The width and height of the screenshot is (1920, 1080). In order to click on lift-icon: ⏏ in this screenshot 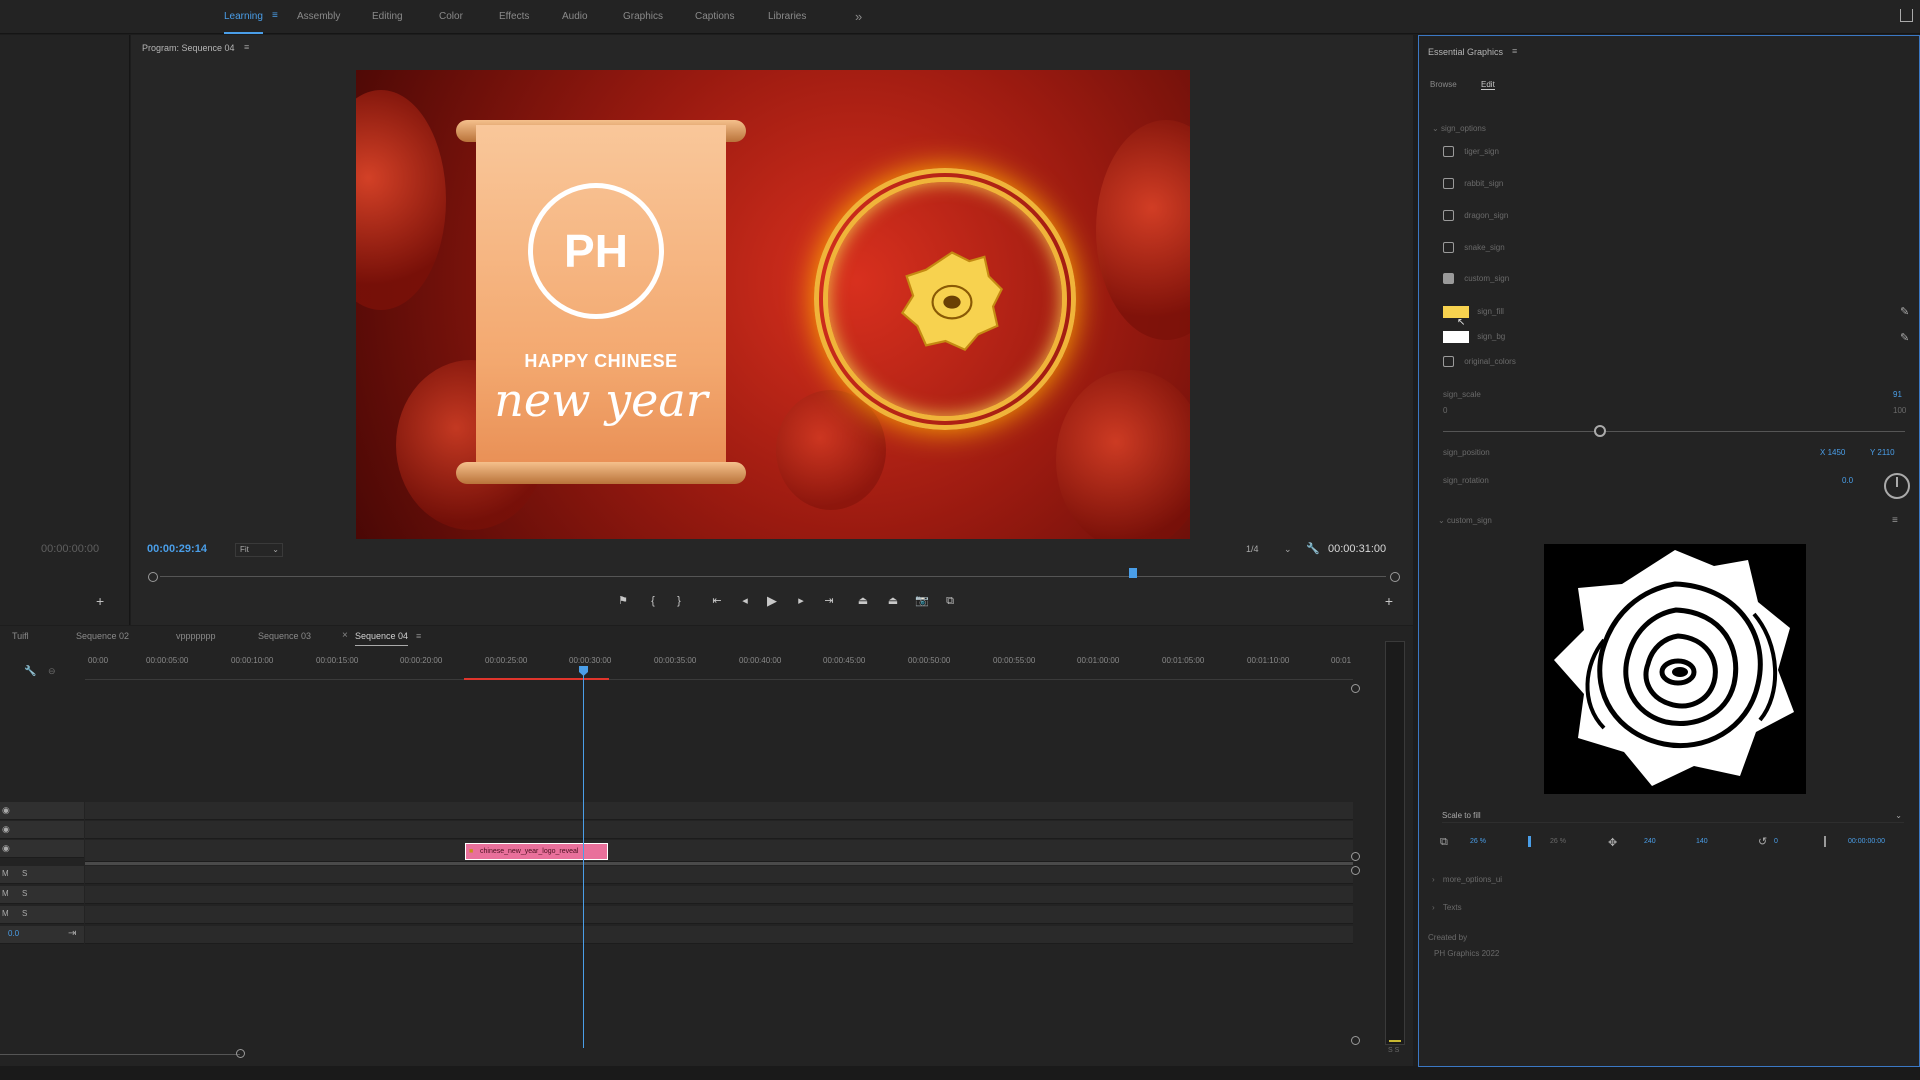, I will do `click(863, 601)`.